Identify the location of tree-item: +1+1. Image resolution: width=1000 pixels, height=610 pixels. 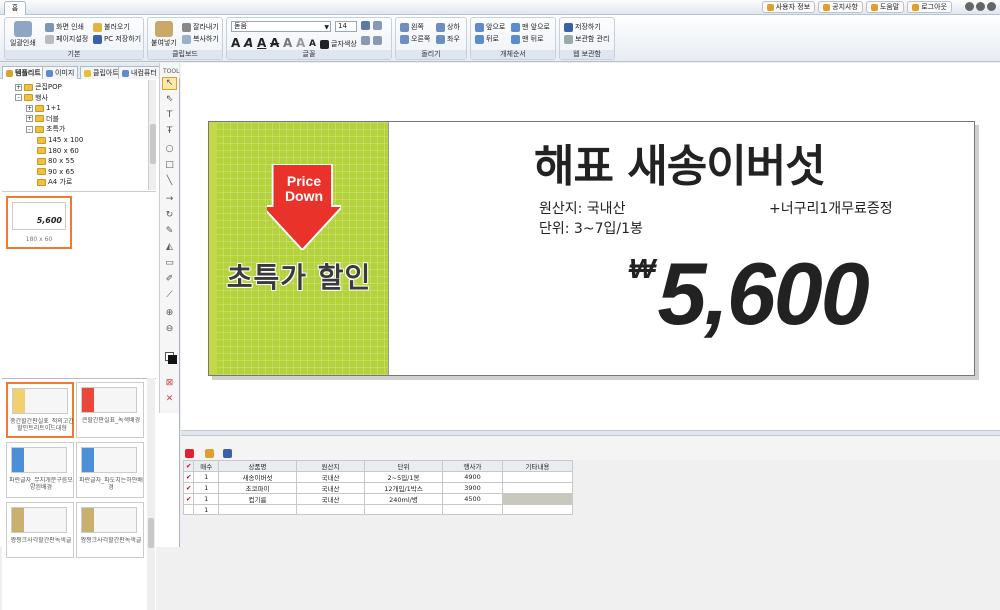
(43, 108).